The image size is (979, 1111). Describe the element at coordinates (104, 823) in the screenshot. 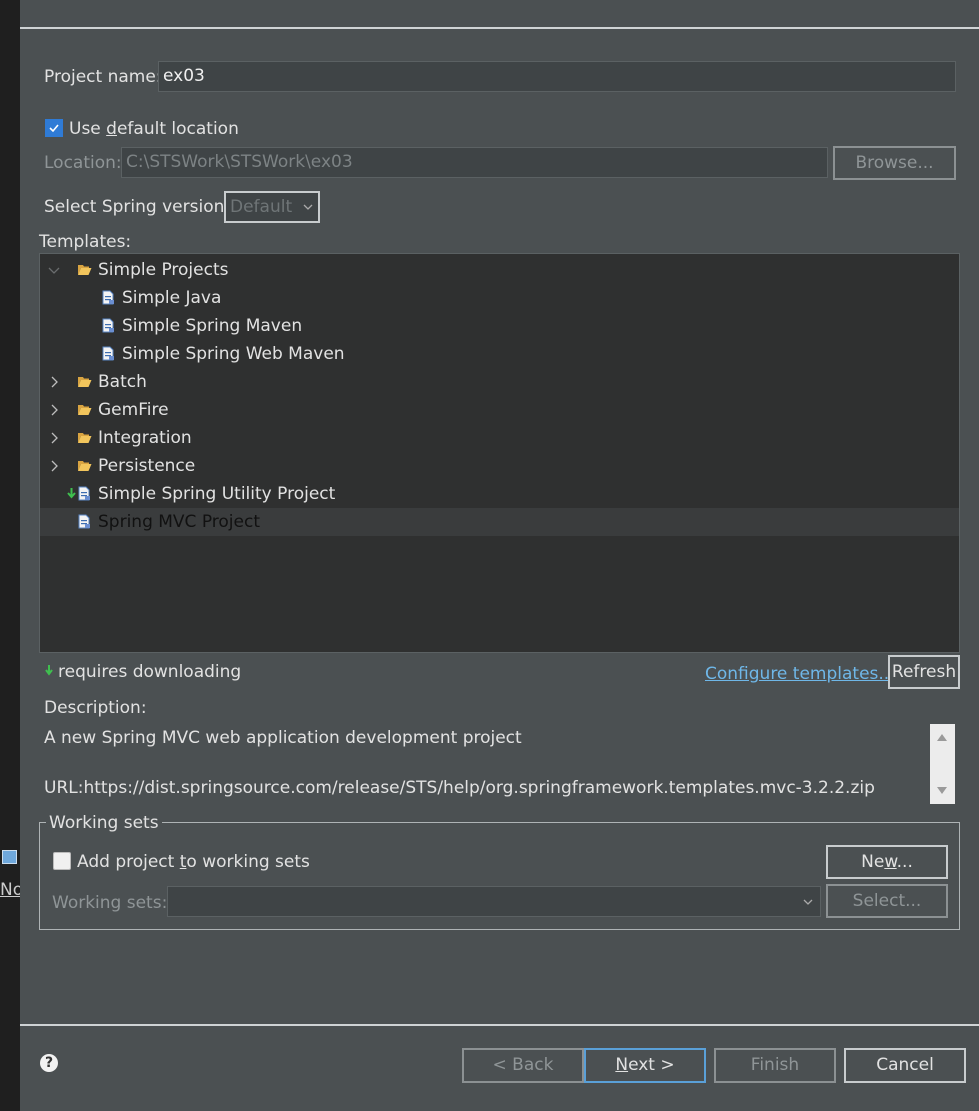

I see `working-sets-title: Working sets` at that location.